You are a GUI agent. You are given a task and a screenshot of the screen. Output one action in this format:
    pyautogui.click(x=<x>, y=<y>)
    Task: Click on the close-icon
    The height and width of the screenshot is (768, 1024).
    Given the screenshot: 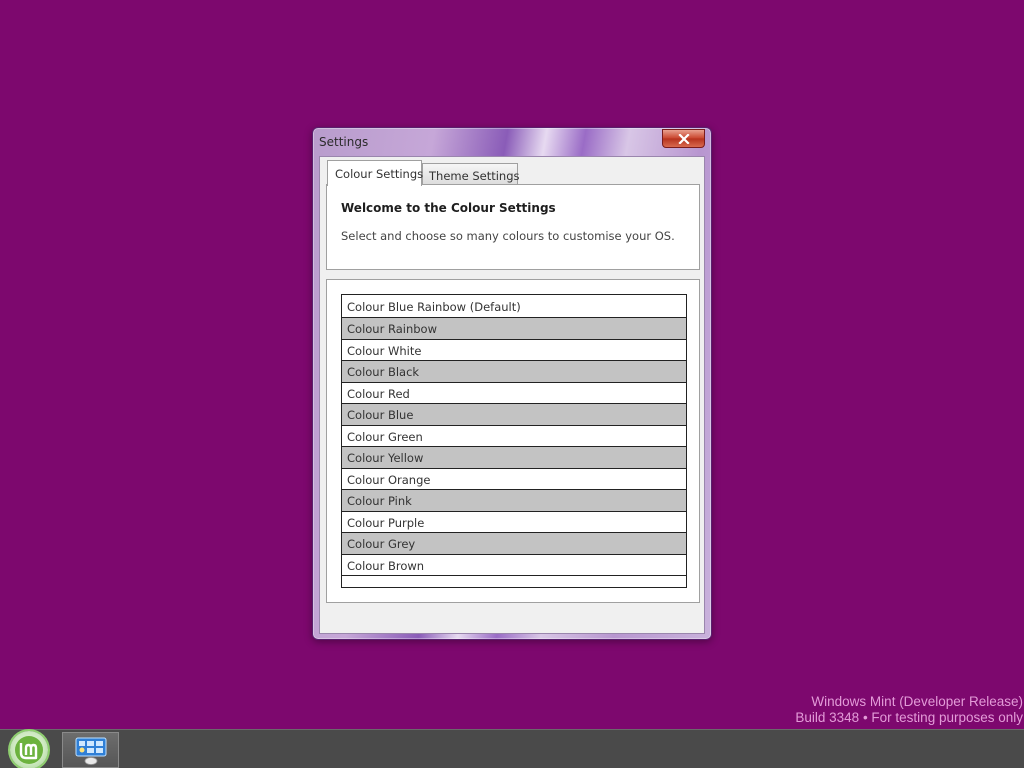 What is the action you would take?
    pyautogui.click(x=683, y=138)
    